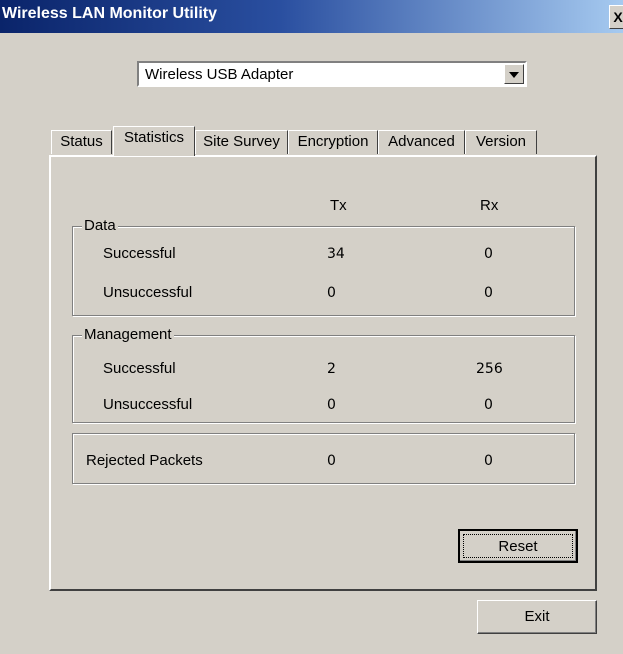  I want to click on management-unsuccessful-label: Unsuccessful, so click(148, 404).